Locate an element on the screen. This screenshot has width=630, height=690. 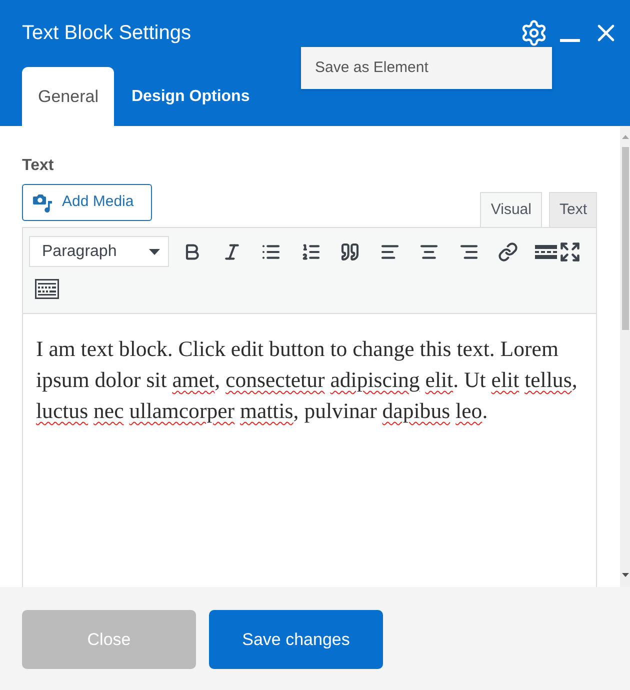
quote-icon is located at coordinates (350, 252).